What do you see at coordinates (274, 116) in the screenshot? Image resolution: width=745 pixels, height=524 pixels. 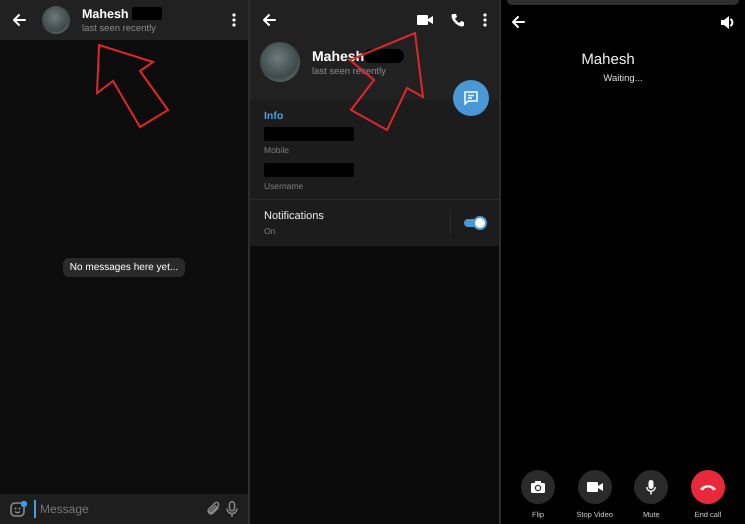 I see `section-title: Info` at bounding box center [274, 116].